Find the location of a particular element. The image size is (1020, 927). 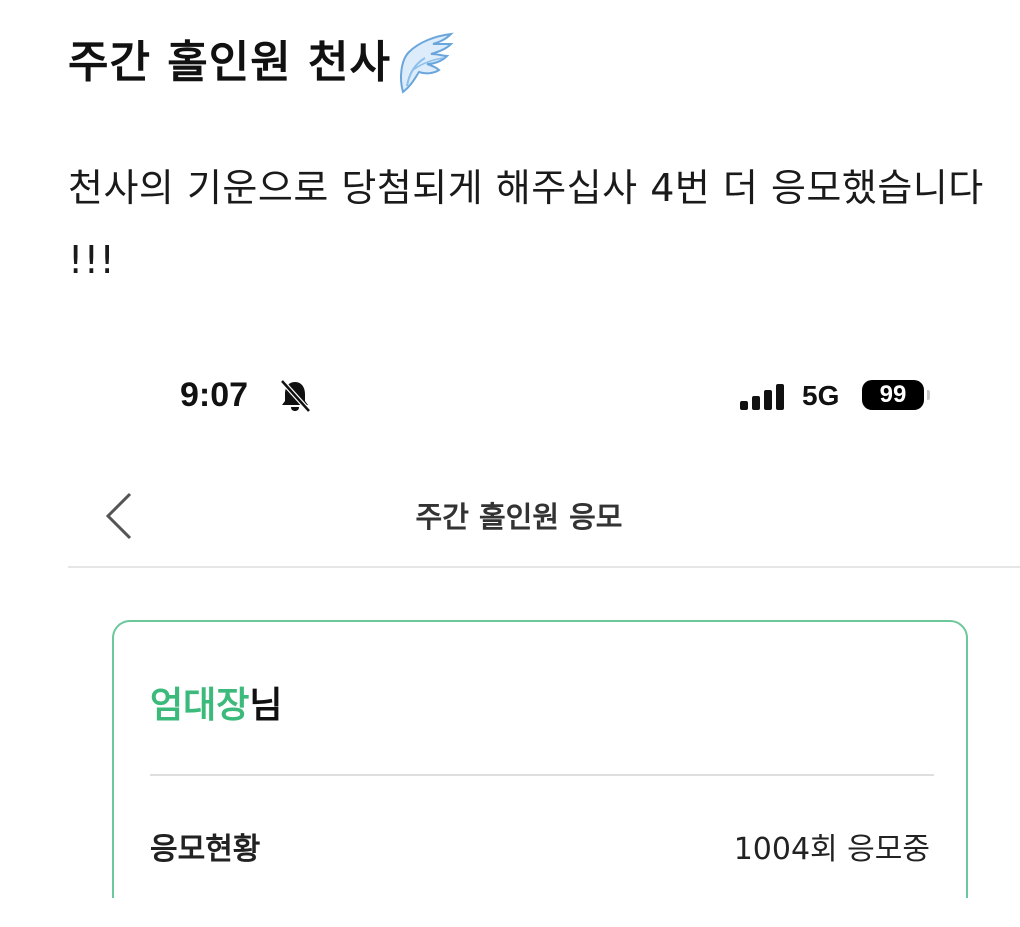

angel-wing-icon is located at coordinates (424, 63).